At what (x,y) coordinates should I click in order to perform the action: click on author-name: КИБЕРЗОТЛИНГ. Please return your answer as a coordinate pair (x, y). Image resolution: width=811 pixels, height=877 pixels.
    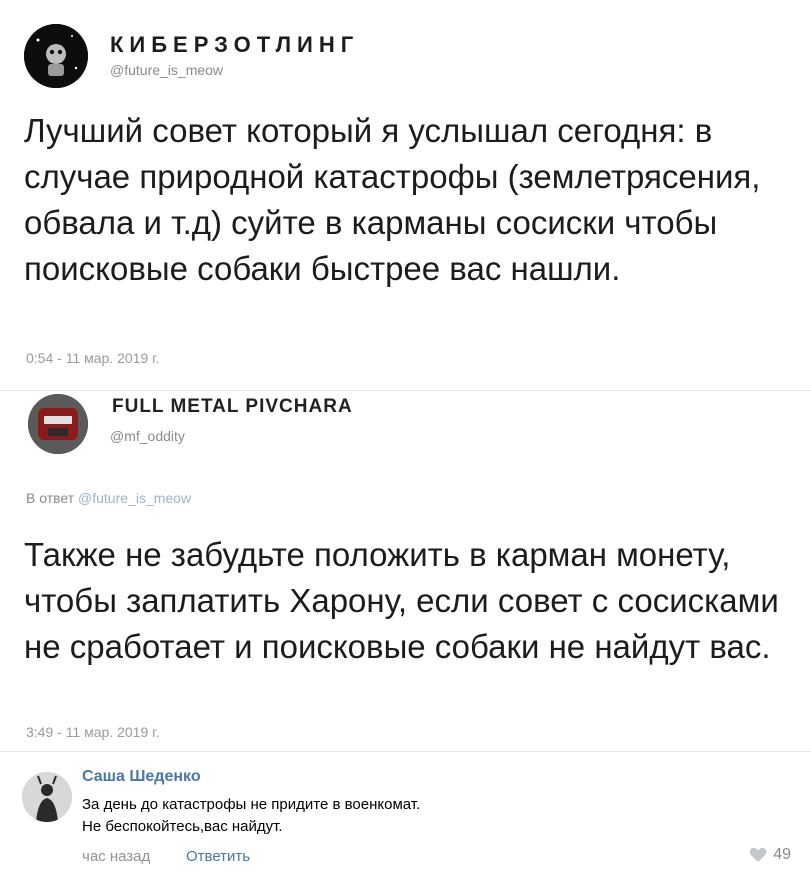
    Looking at the image, I should click on (234, 45).